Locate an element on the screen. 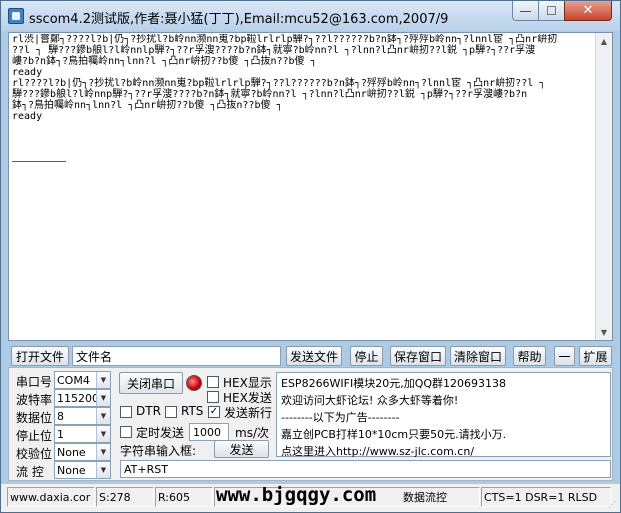 The image size is (621, 513). info-line: ESP8266WIFI模块20元,加QQ群120693138 is located at coordinates (394, 383).